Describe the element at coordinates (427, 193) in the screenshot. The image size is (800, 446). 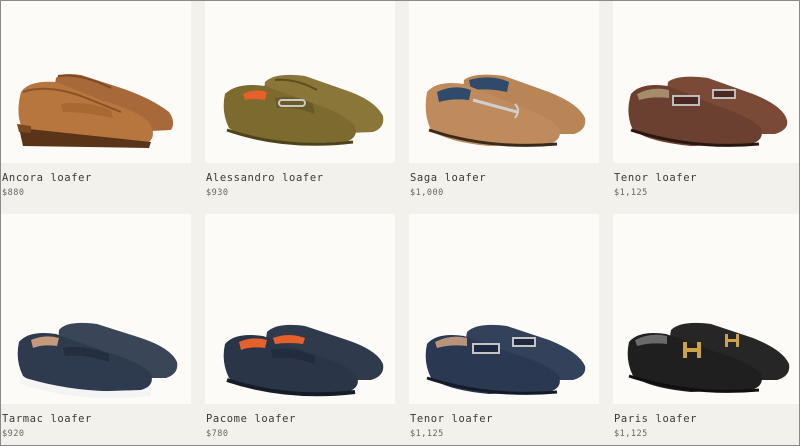
I see `product-price: $1,000` at that location.